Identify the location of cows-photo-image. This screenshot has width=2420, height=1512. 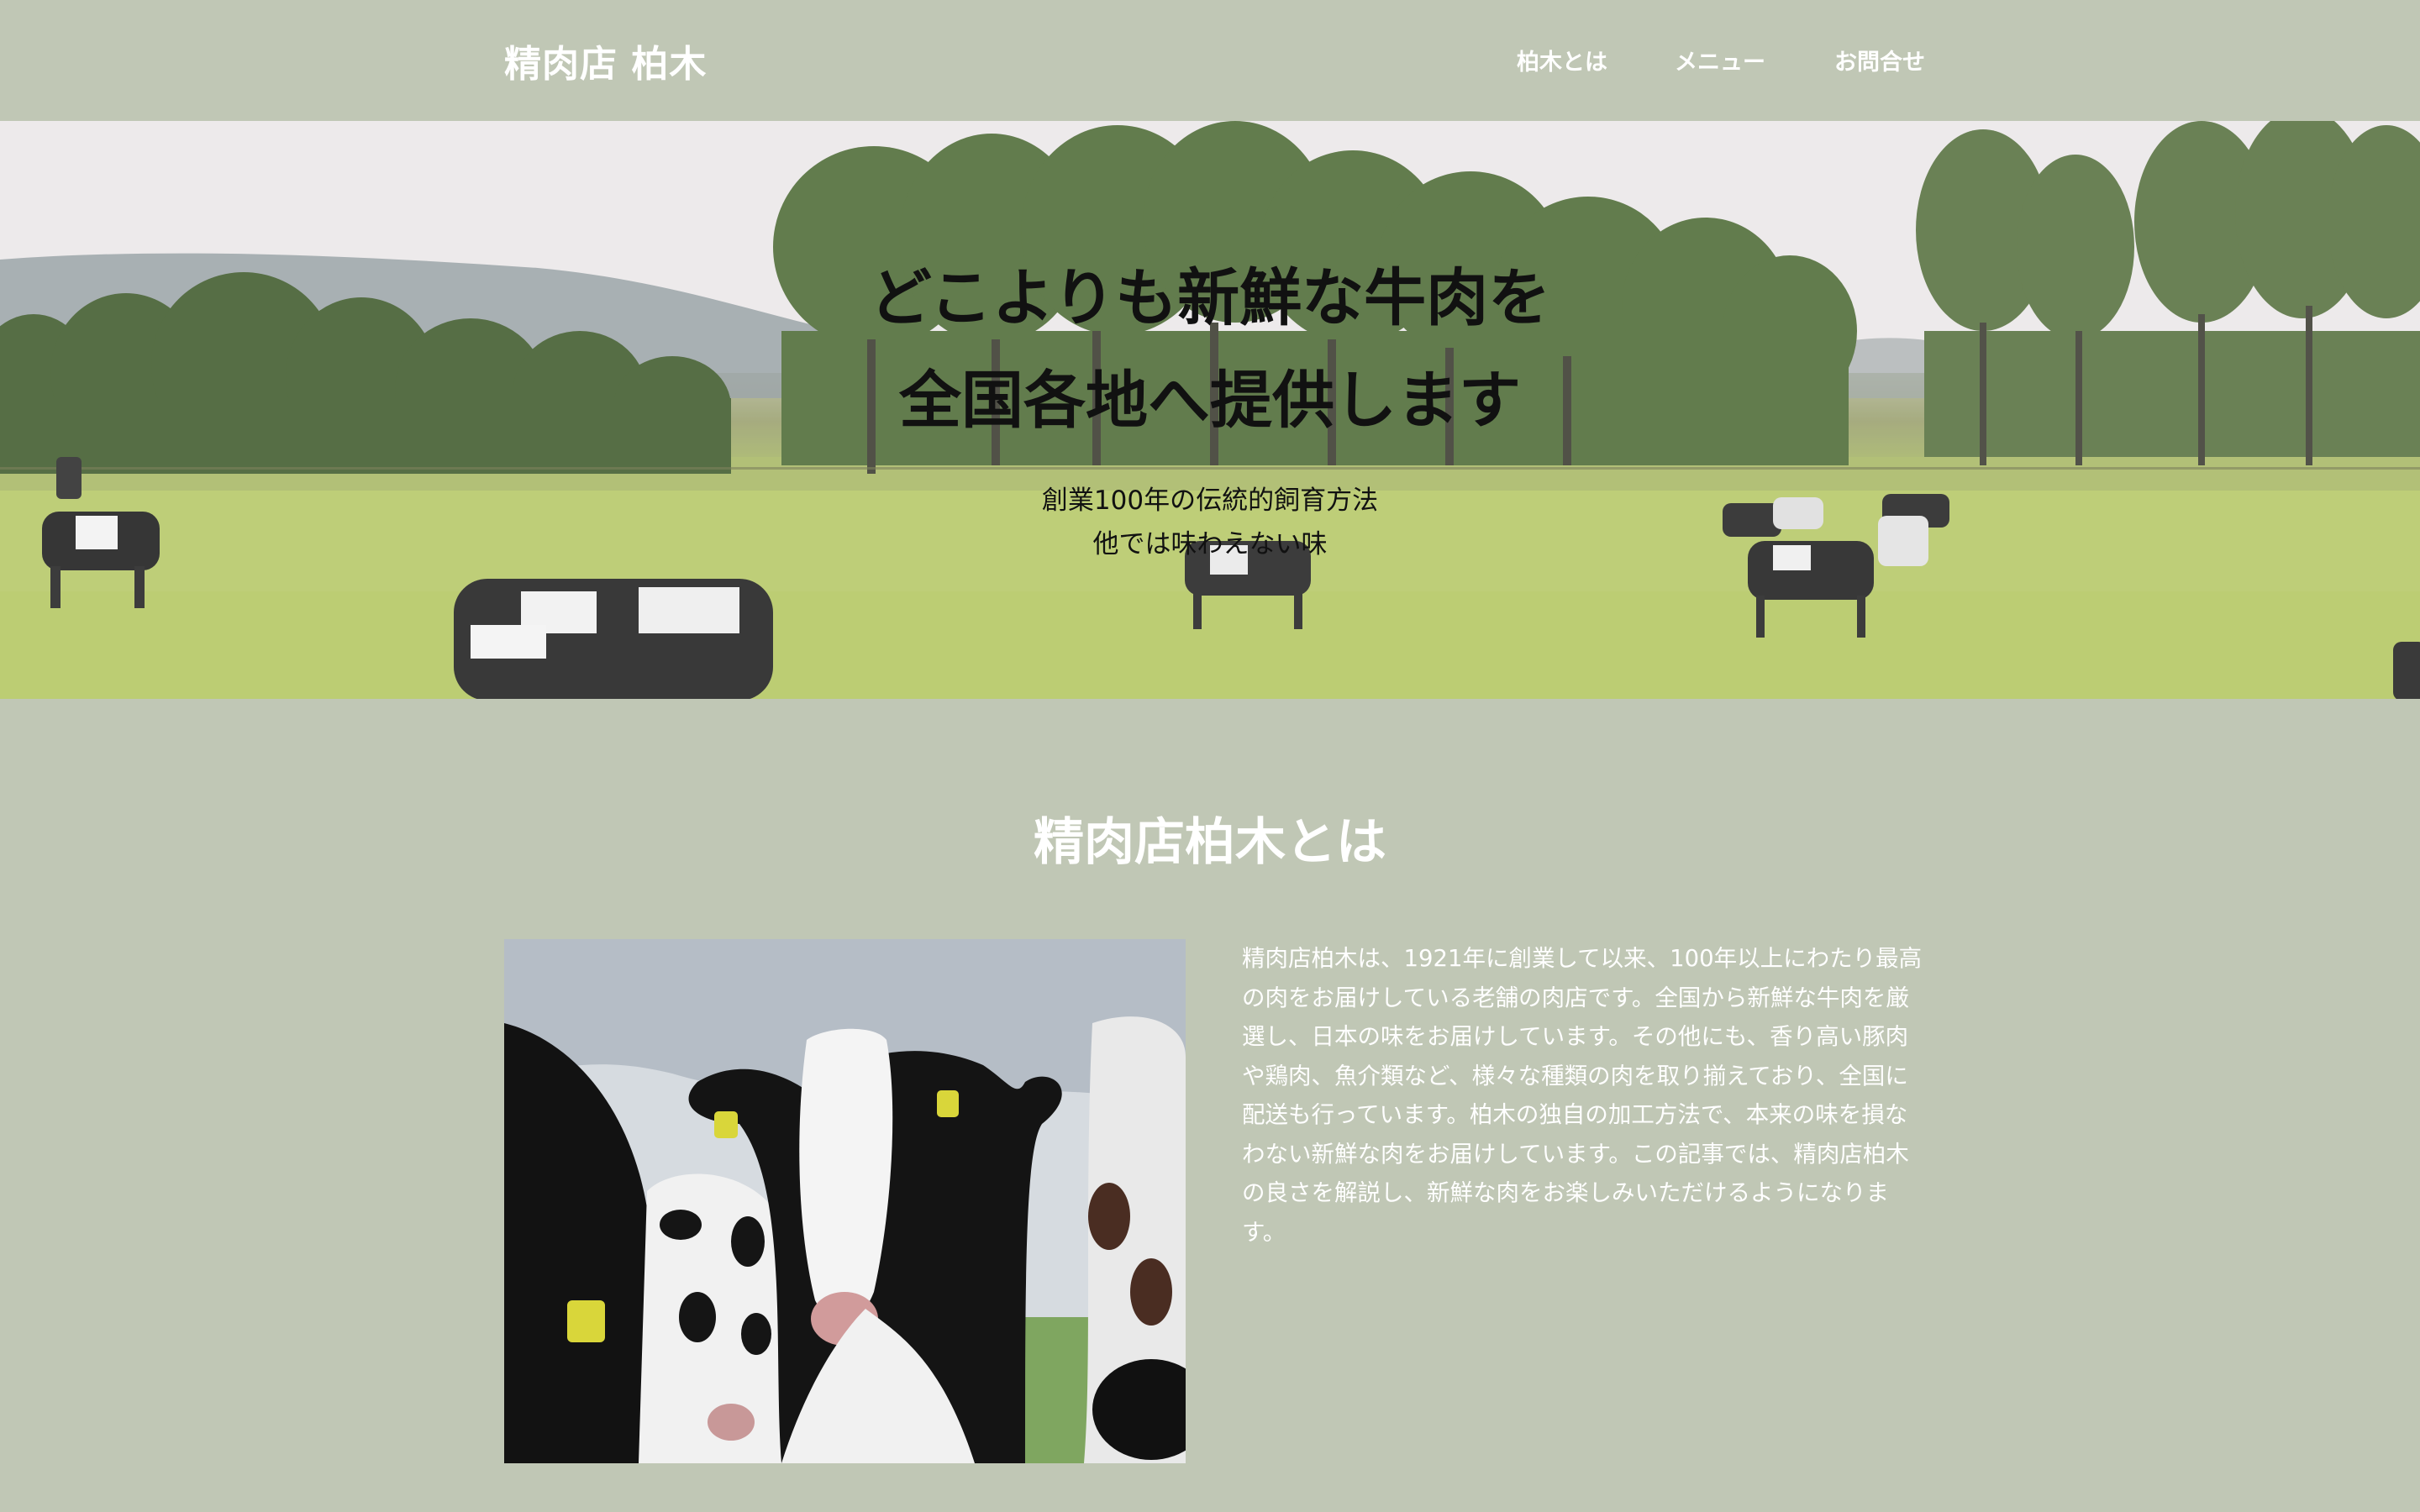
(845, 1201).